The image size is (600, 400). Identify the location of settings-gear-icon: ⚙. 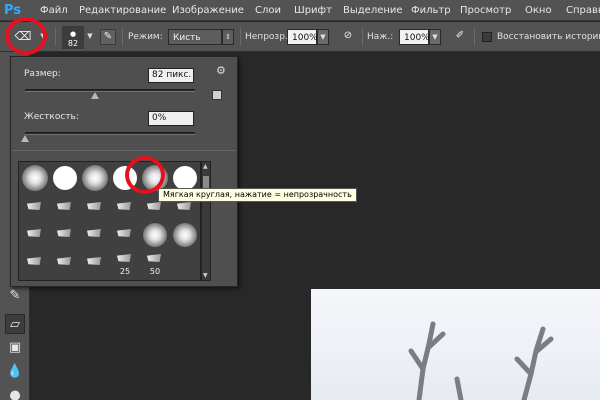
(221, 70).